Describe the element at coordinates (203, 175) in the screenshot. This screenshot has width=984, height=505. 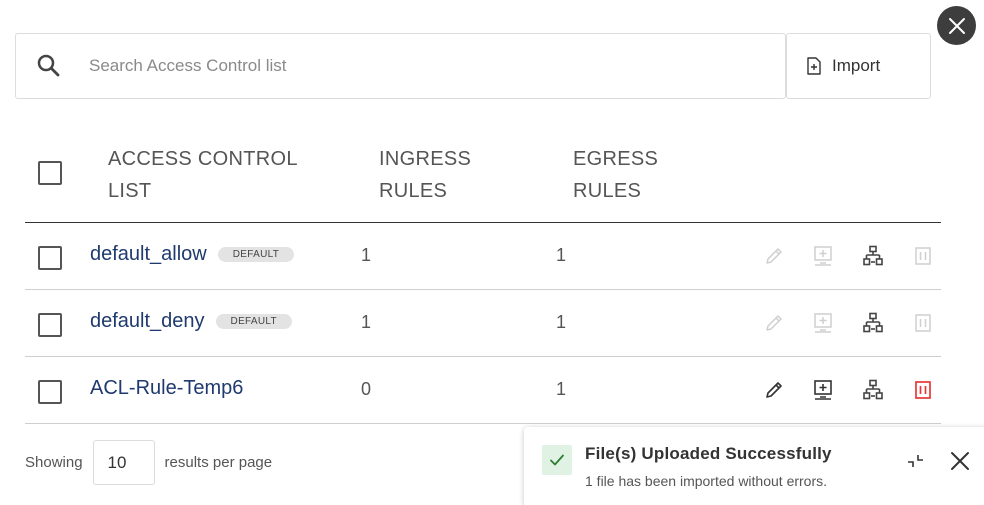
I see `header-acl: ACCESS CONTROL LIST` at that location.